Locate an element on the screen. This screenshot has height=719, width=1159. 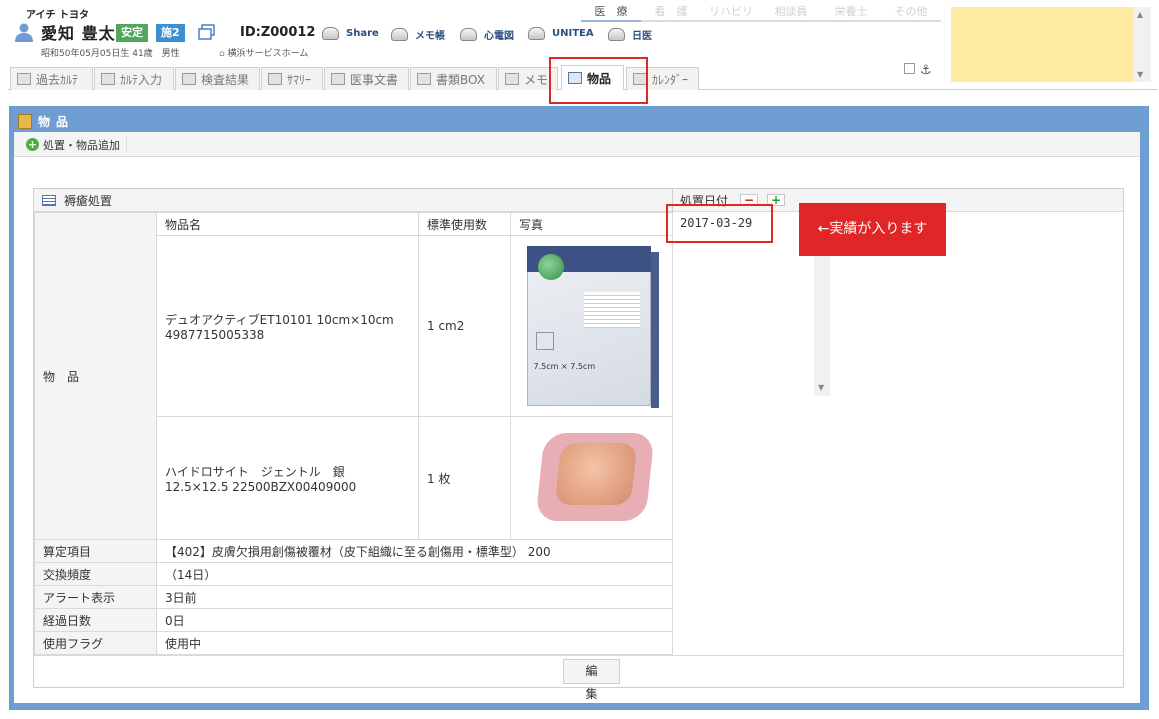
edit-button: 編 集 is located at coordinates (591, 680).